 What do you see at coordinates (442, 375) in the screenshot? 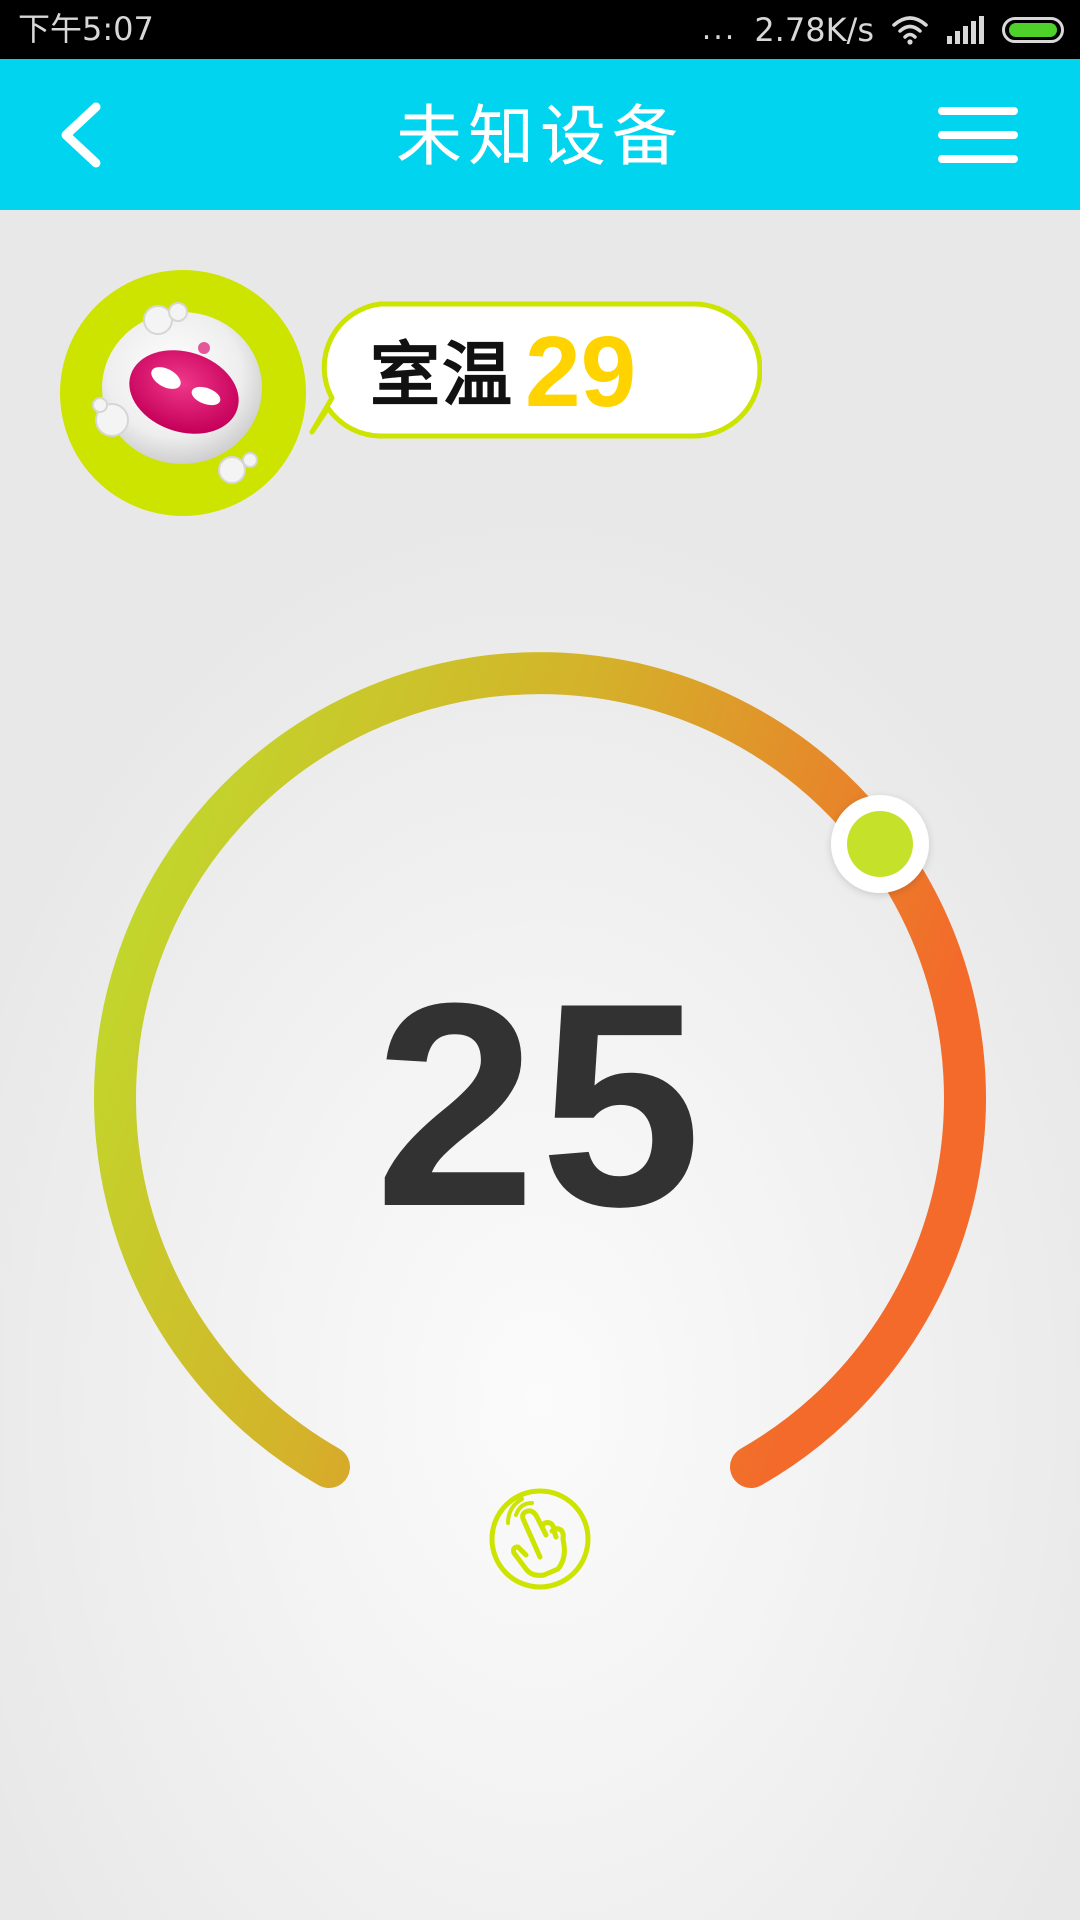
I see `room-temp-label: 室温` at bounding box center [442, 375].